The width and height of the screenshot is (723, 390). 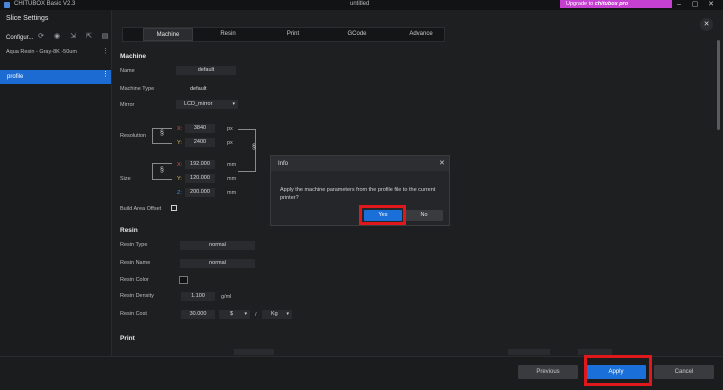 What do you see at coordinates (133, 136) in the screenshot?
I see `resolution-label: Resolution` at bounding box center [133, 136].